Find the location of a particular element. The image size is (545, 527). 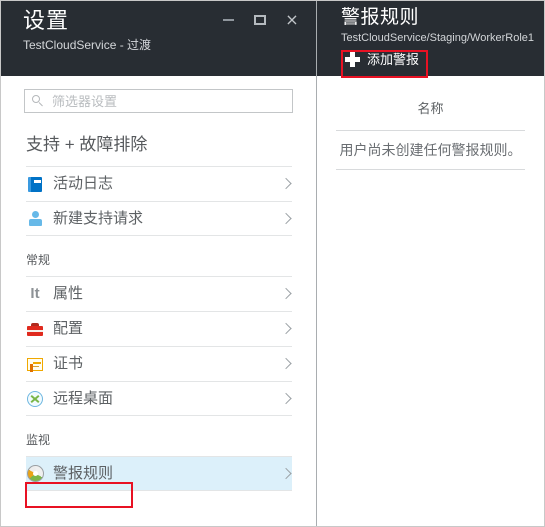

remote-desktop-icon is located at coordinates (35, 399).